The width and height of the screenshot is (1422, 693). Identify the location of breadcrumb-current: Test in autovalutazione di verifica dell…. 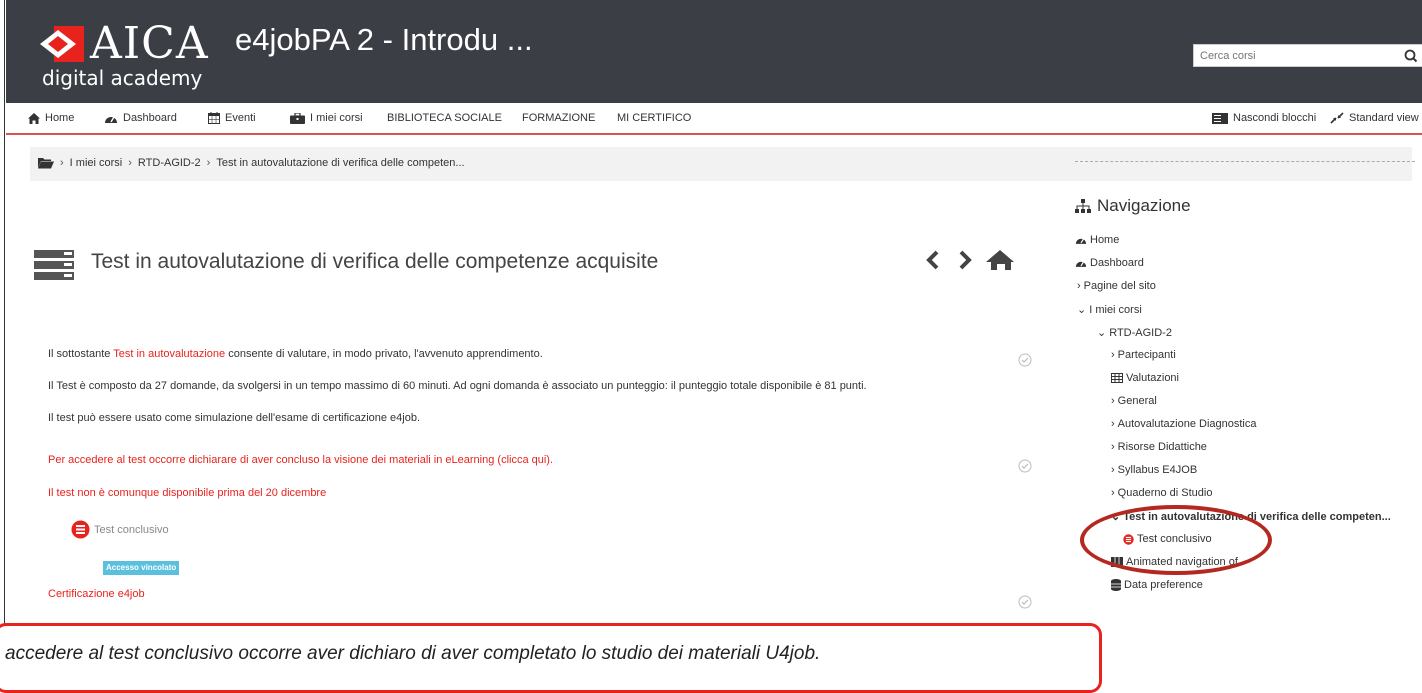
(340, 163).